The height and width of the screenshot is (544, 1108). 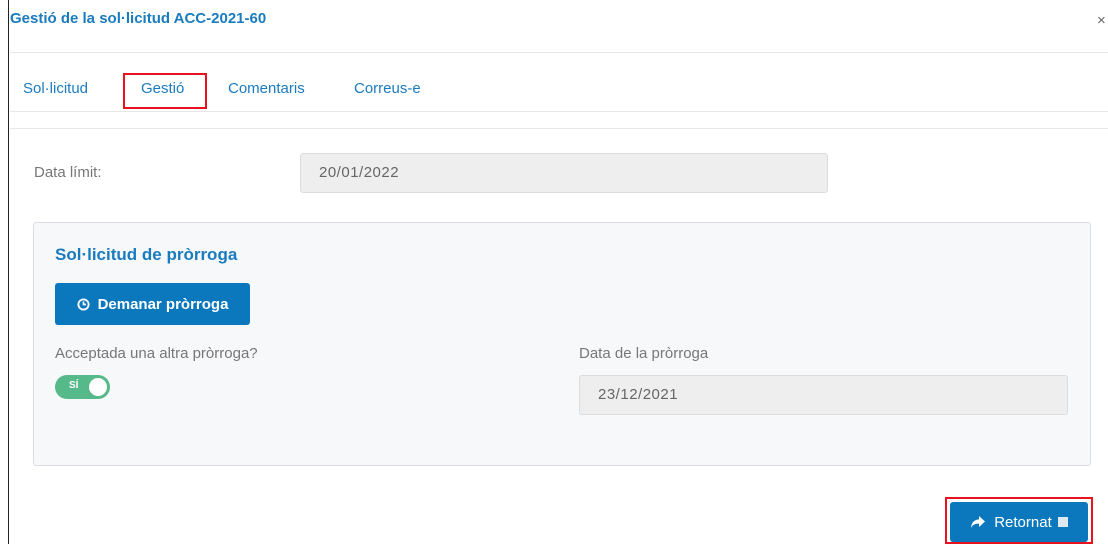 I want to click on request-extension-label: Demanar pròrroga, so click(x=163, y=304).